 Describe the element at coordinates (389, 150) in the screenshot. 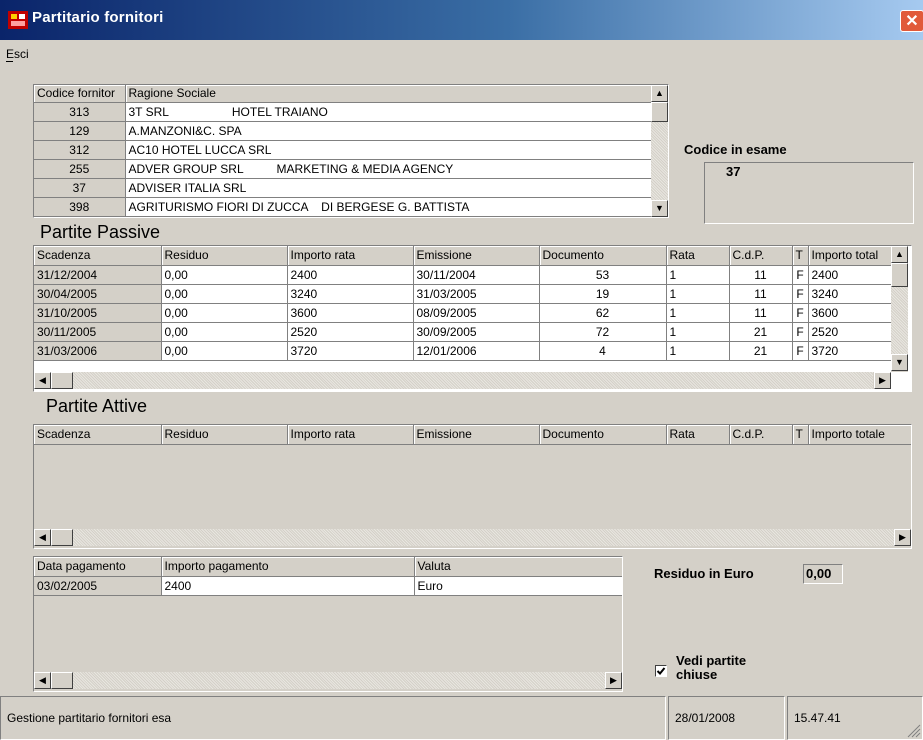

I see `supplier-name-cell: AC10 HOTEL LUCCA SRL` at that location.